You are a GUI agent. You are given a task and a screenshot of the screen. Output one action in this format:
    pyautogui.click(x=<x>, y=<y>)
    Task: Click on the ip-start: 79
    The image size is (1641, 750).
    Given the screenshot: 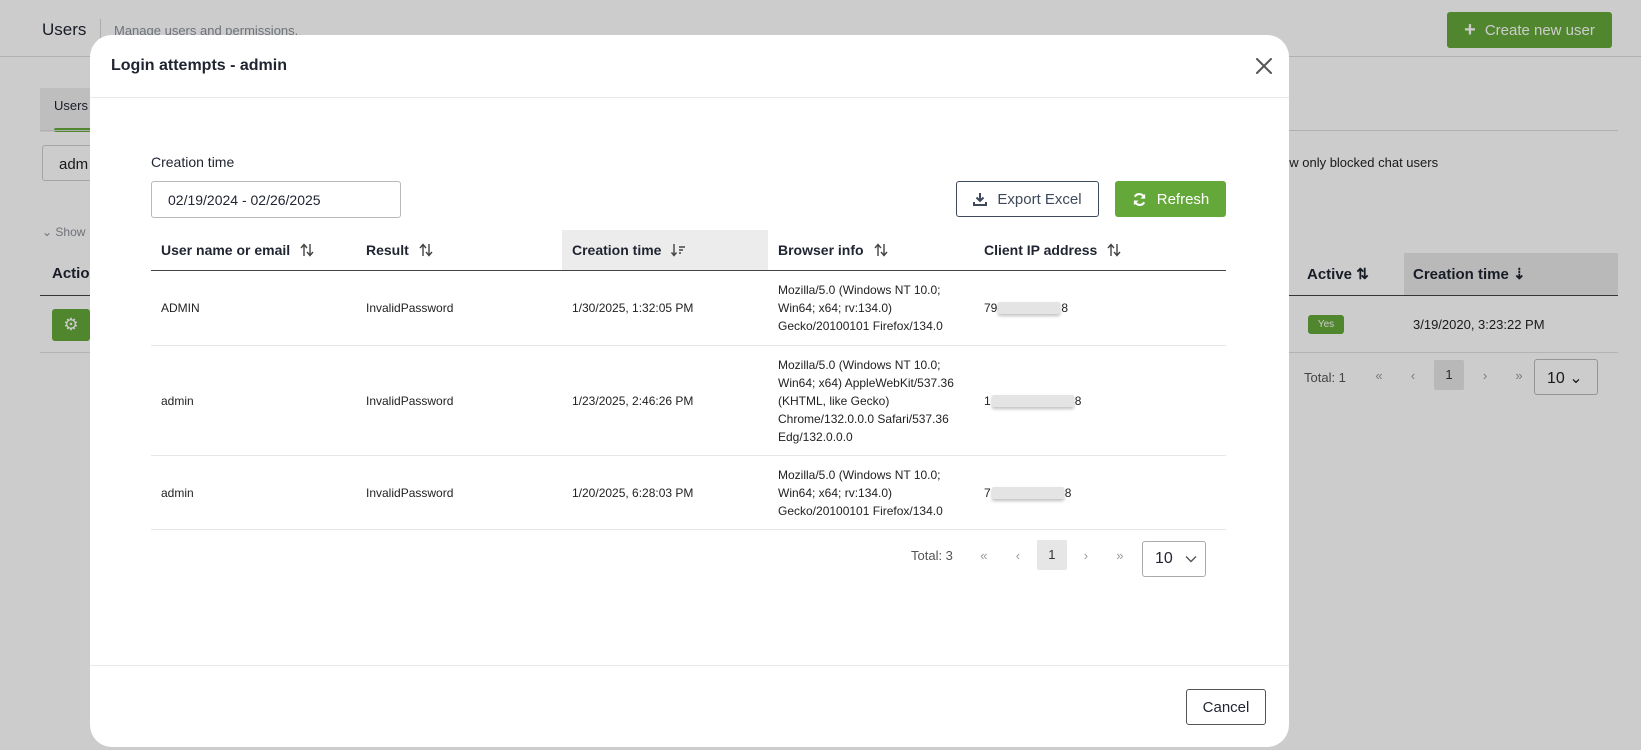 What is the action you would take?
    pyautogui.click(x=991, y=308)
    